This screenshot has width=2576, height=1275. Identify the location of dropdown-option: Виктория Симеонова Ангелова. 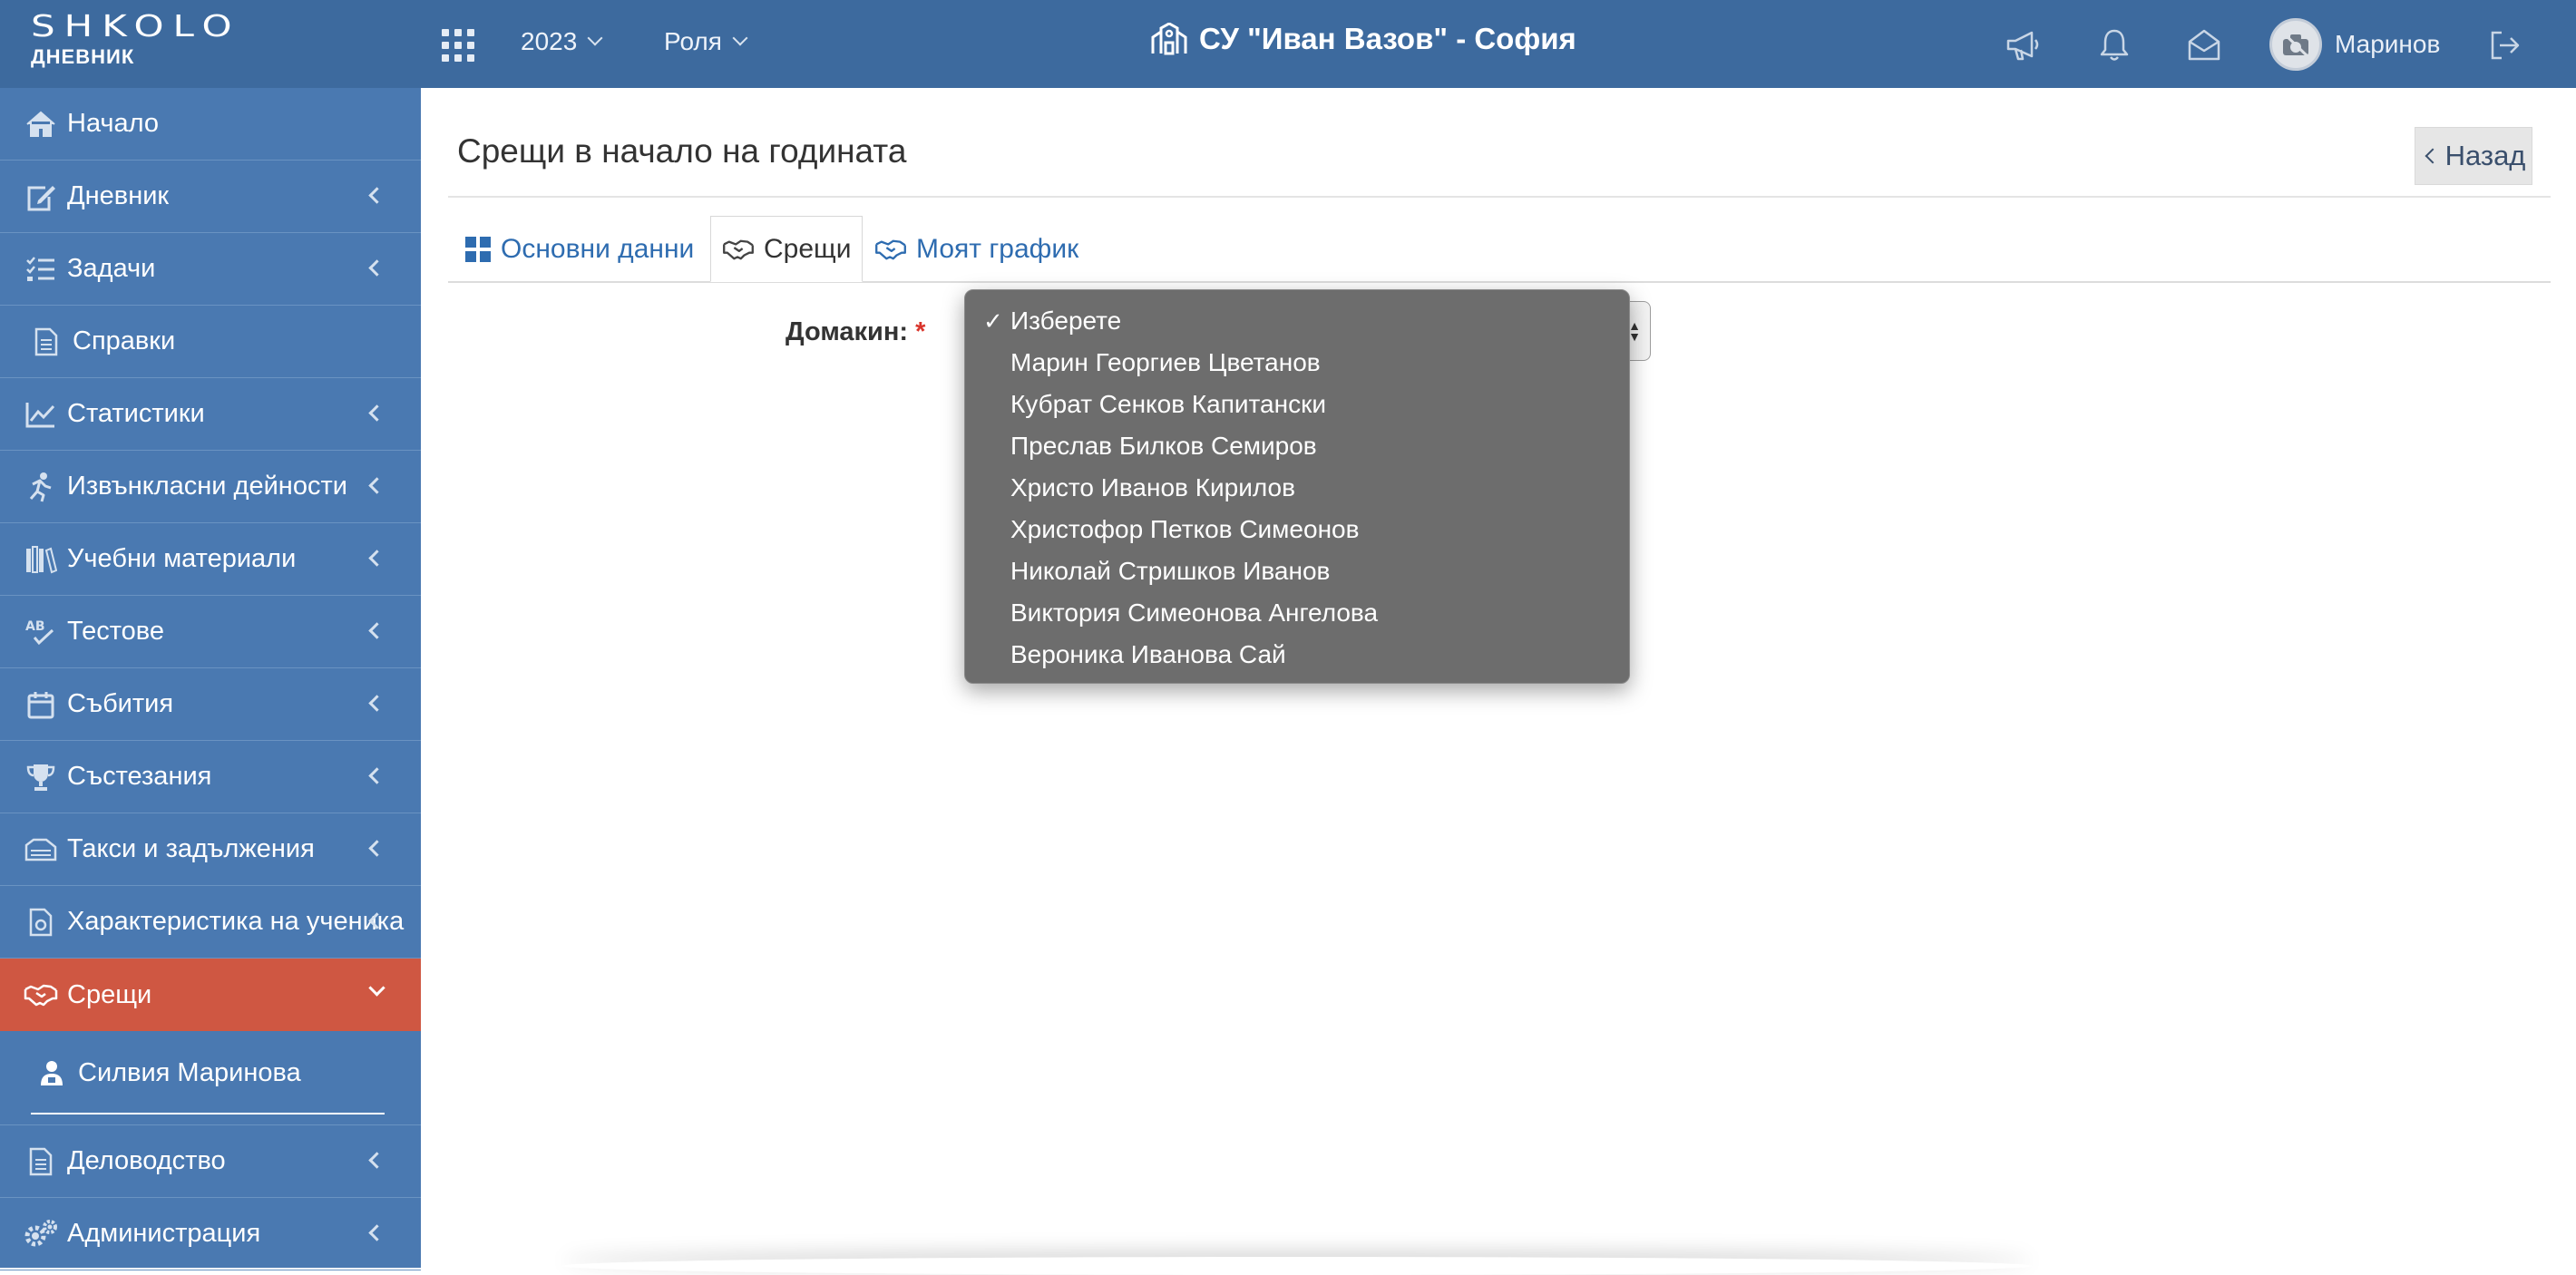
(1297, 613).